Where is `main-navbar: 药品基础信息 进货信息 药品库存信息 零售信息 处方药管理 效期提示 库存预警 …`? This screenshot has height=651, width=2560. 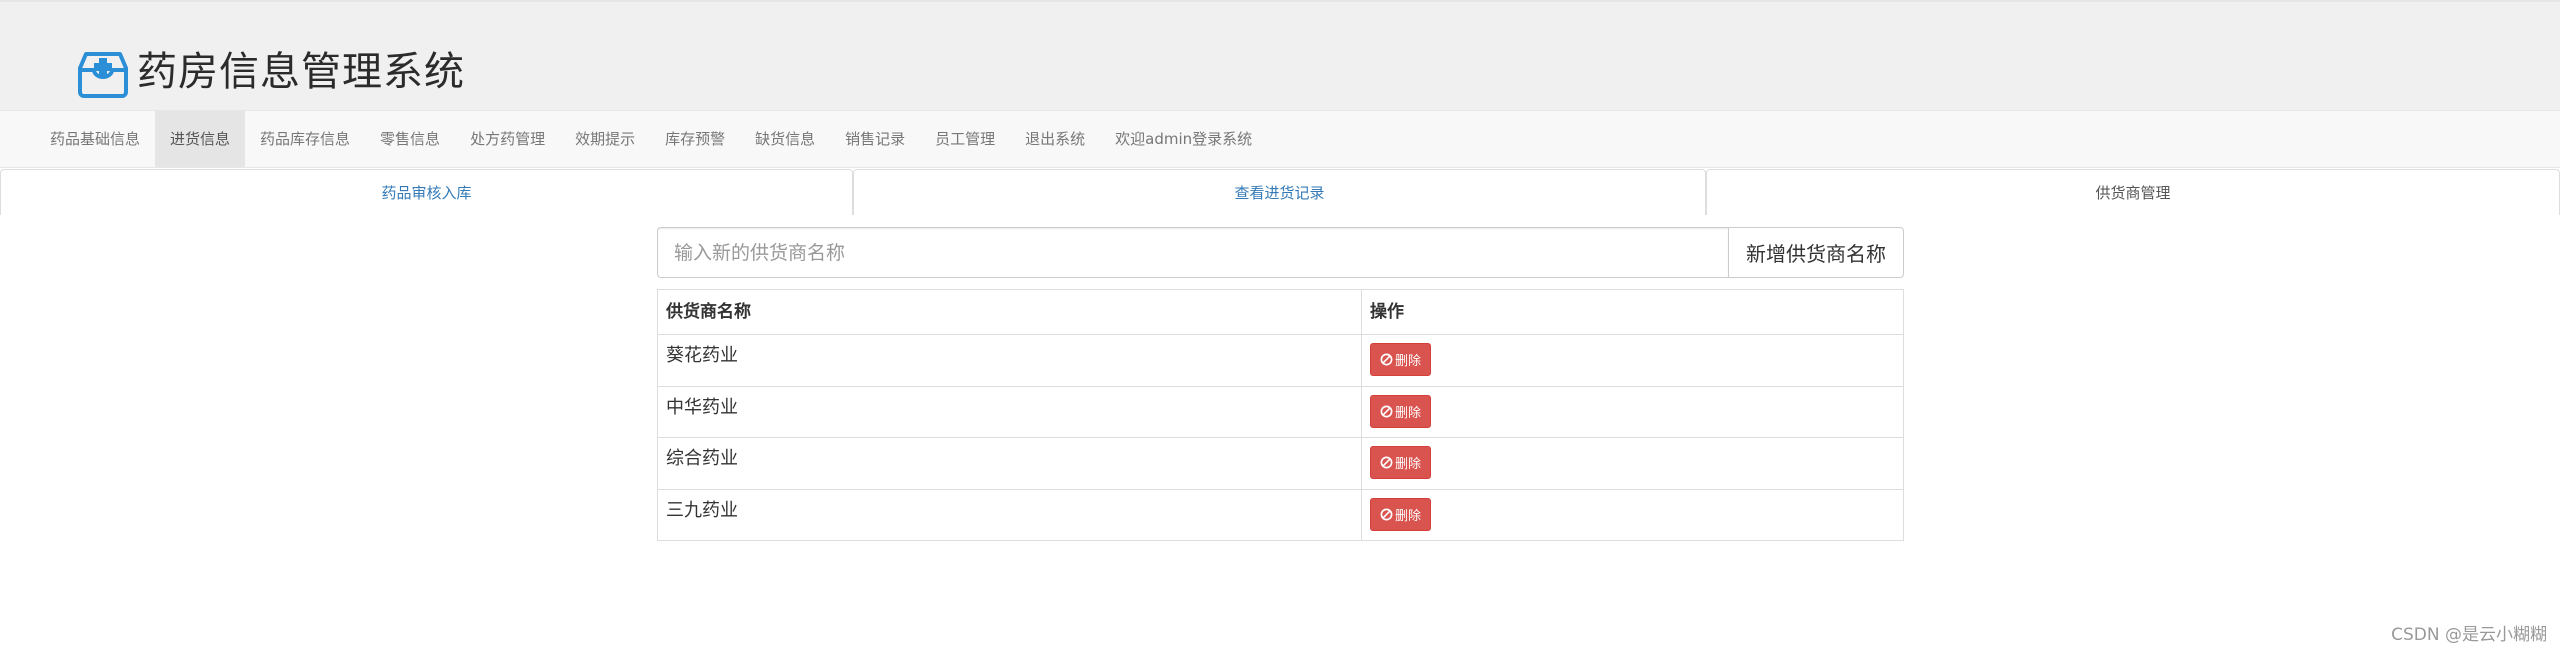 main-navbar: 药品基础信息 进货信息 药品库存信息 零售信息 处方药管理 效期提示 库存预警 … is located at coordinates (1280, 139).